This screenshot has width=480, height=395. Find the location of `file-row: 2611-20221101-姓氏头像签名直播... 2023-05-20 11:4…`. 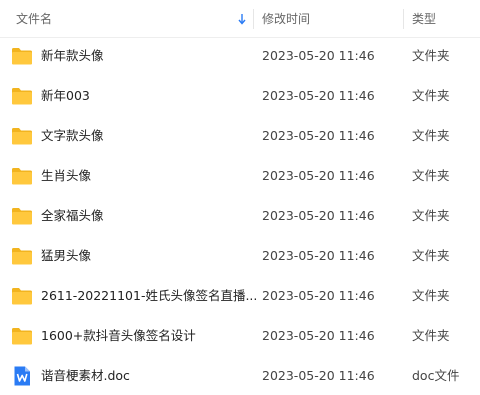

file-row: 2611-20221101-姓氏头像签名直播... 2023-05-20 11:4… is located at coordinates (240, 296).